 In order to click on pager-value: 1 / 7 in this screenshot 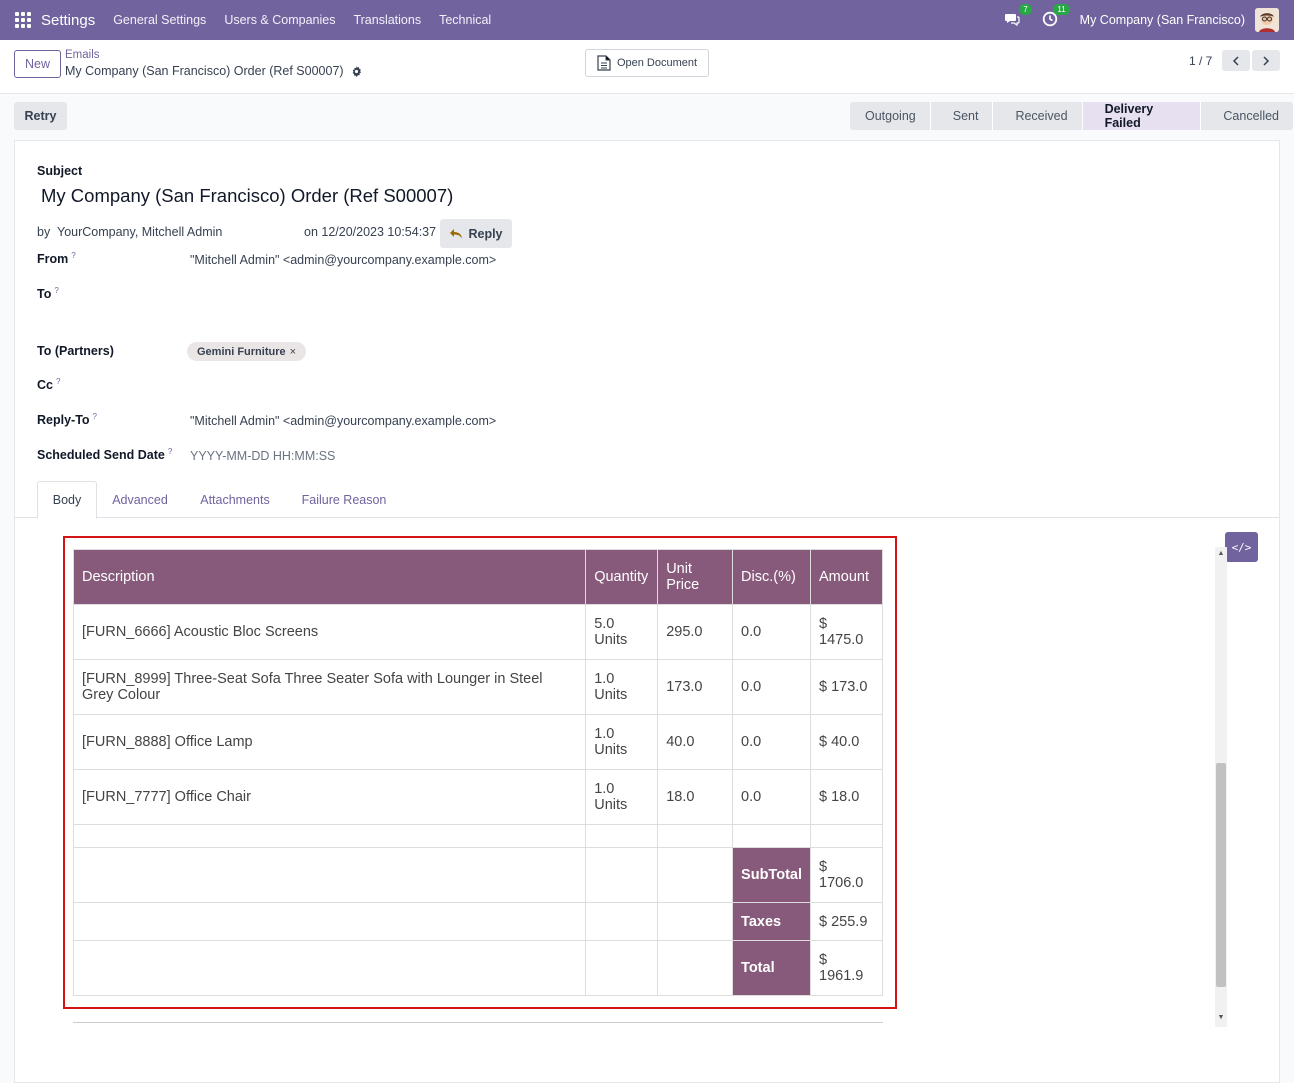, I will do `click(1200, 61)`.